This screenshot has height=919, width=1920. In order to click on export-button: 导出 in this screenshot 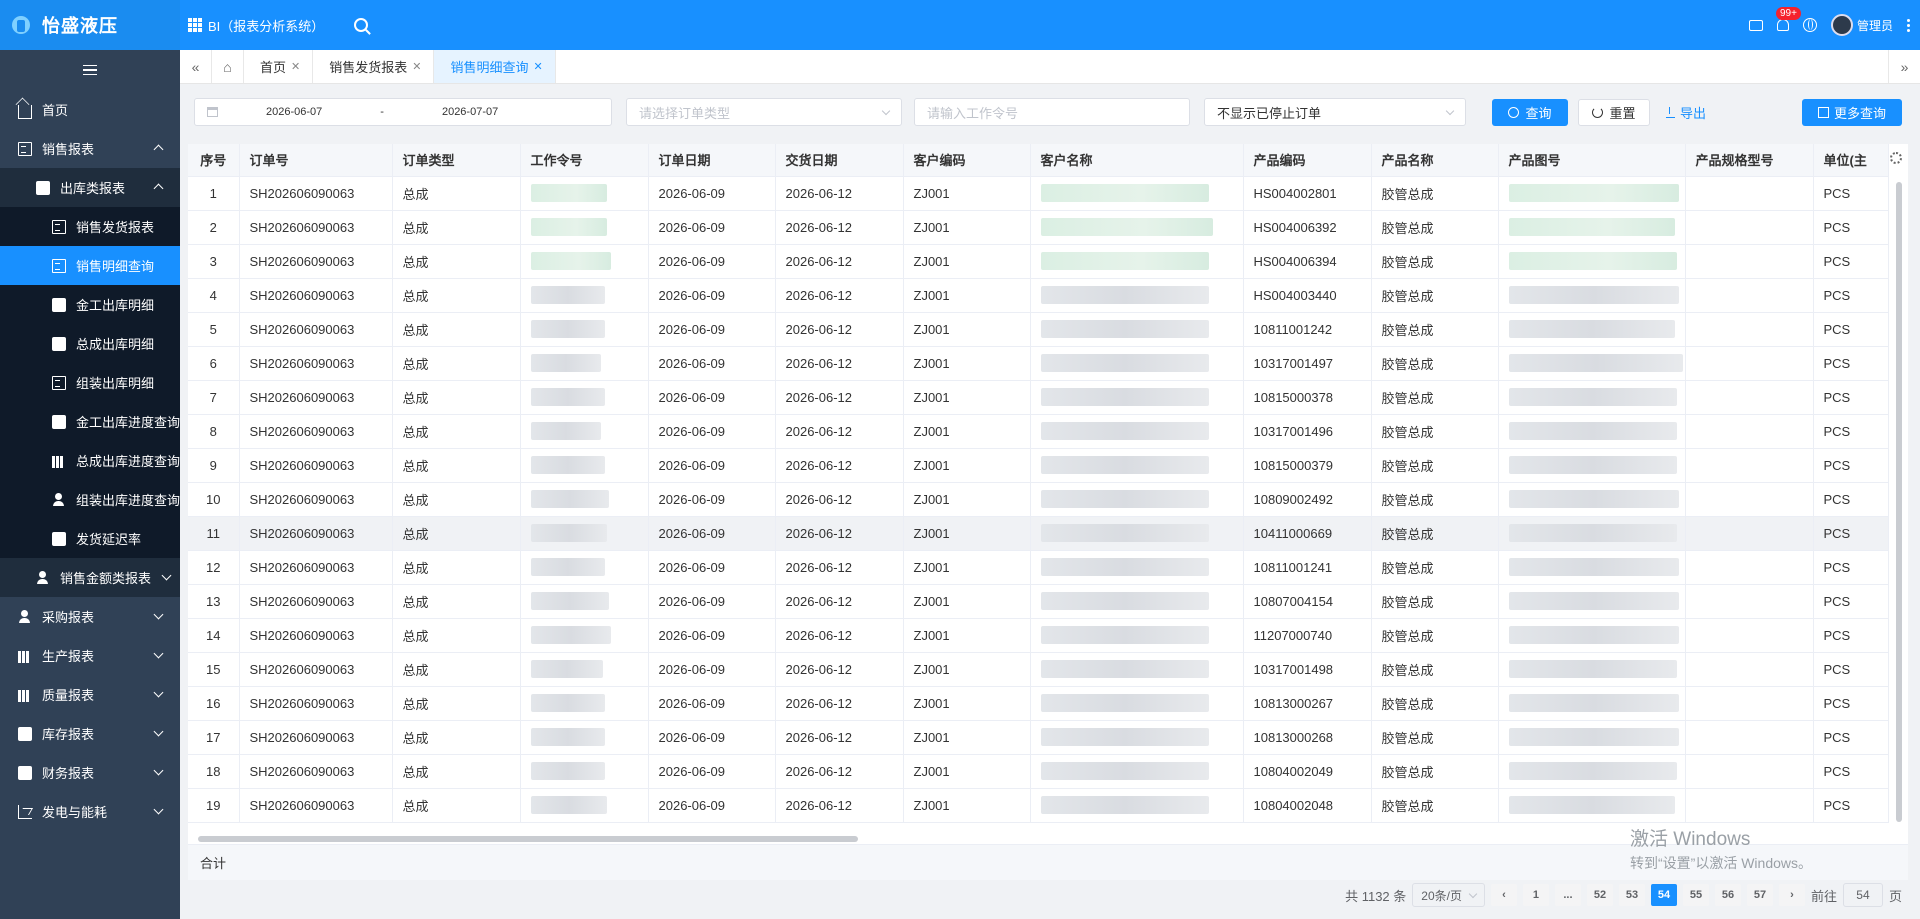, I will do `click(1686, 112)`.